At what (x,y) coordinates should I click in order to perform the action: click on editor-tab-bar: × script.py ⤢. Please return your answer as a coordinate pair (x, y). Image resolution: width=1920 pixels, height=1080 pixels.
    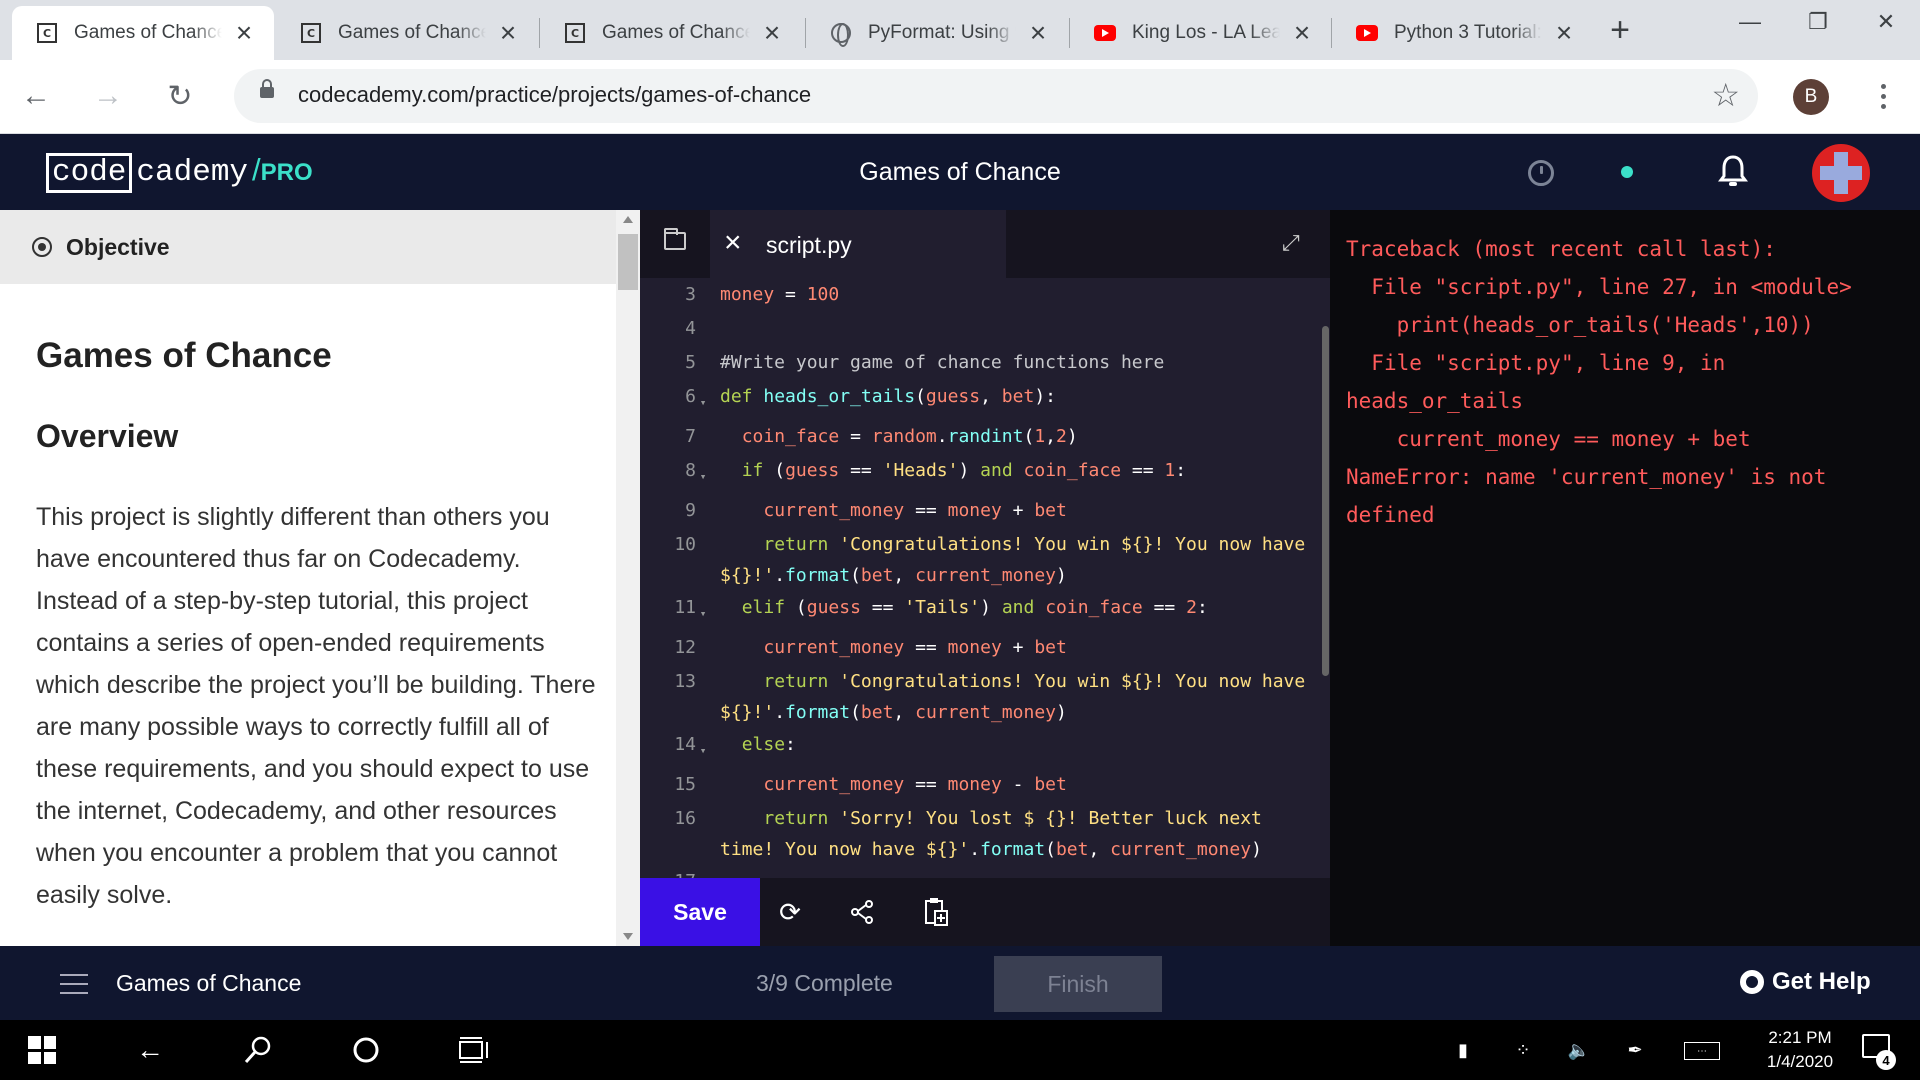
    Looking at the image, I should click on (985, 244).